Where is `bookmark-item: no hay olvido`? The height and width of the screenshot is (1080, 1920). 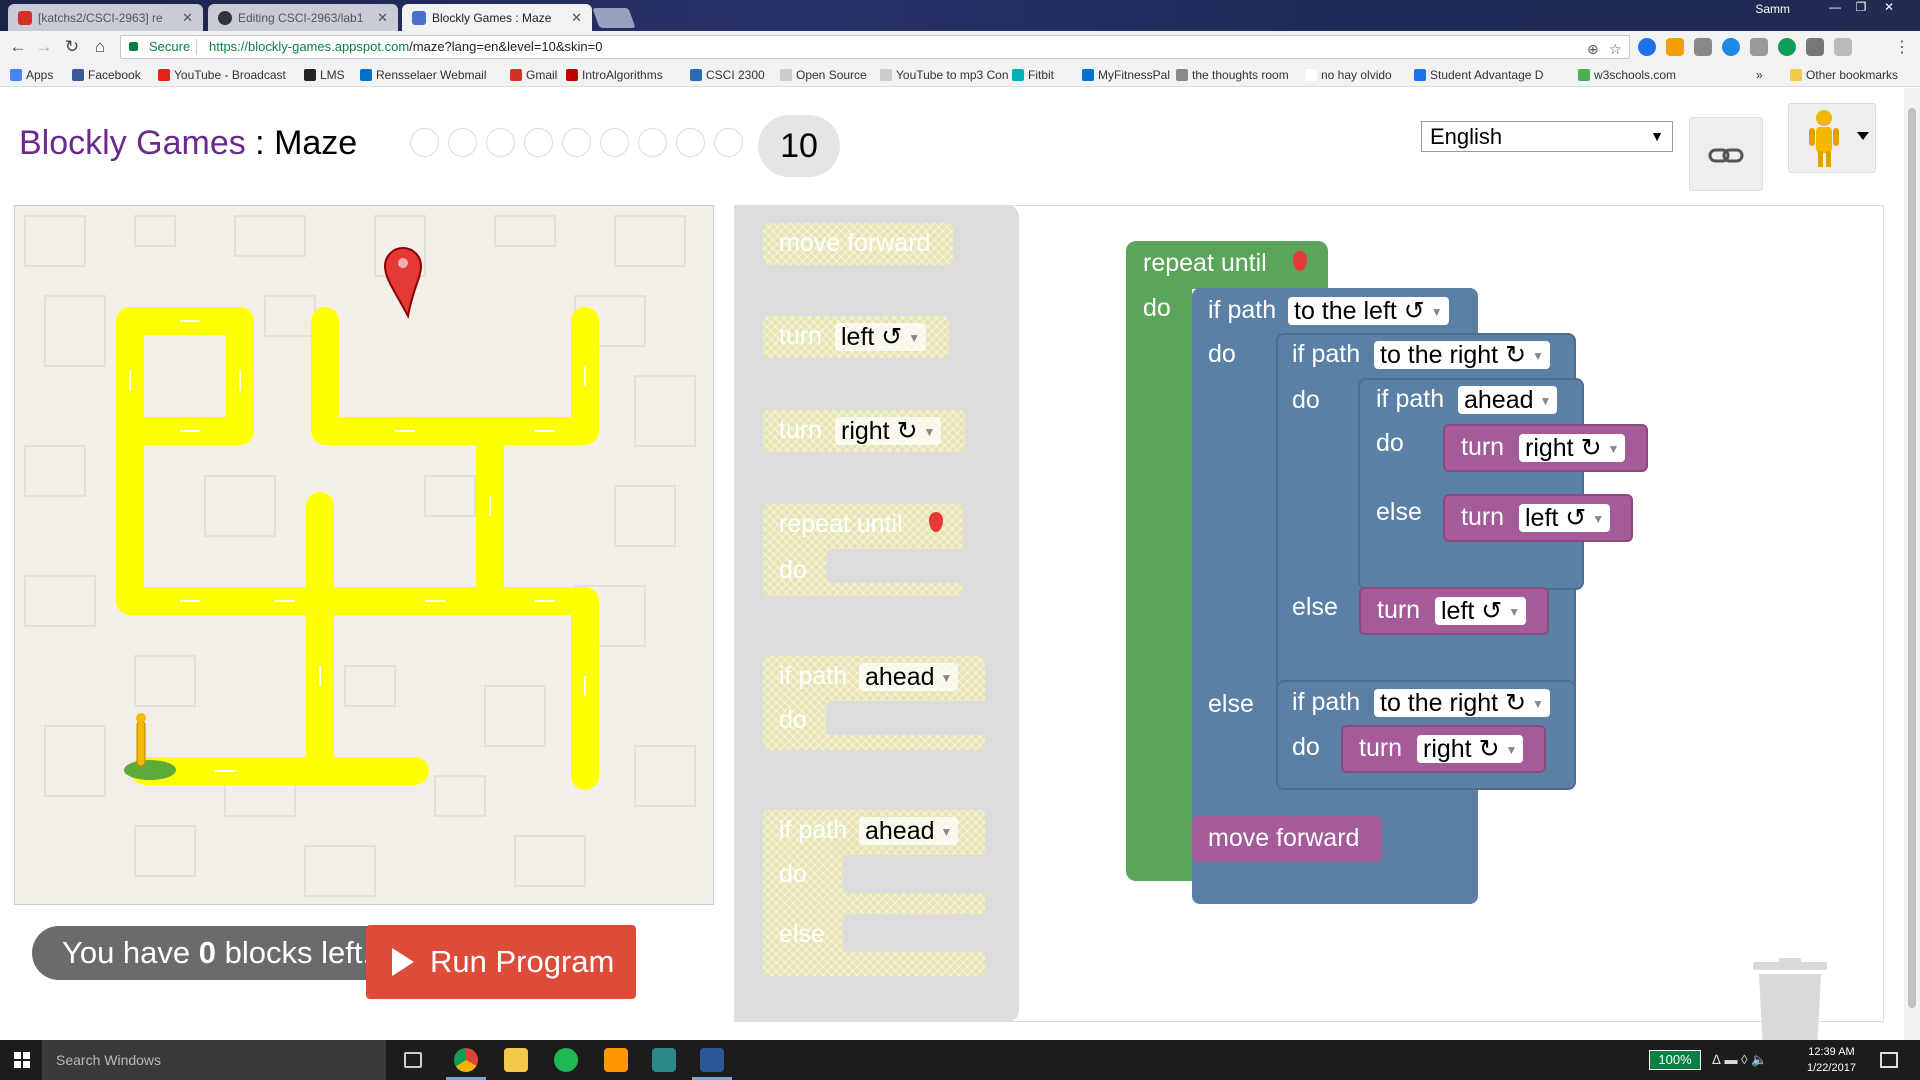 bookmark-item: no hay olvido is located at coordinates (1348, 75).